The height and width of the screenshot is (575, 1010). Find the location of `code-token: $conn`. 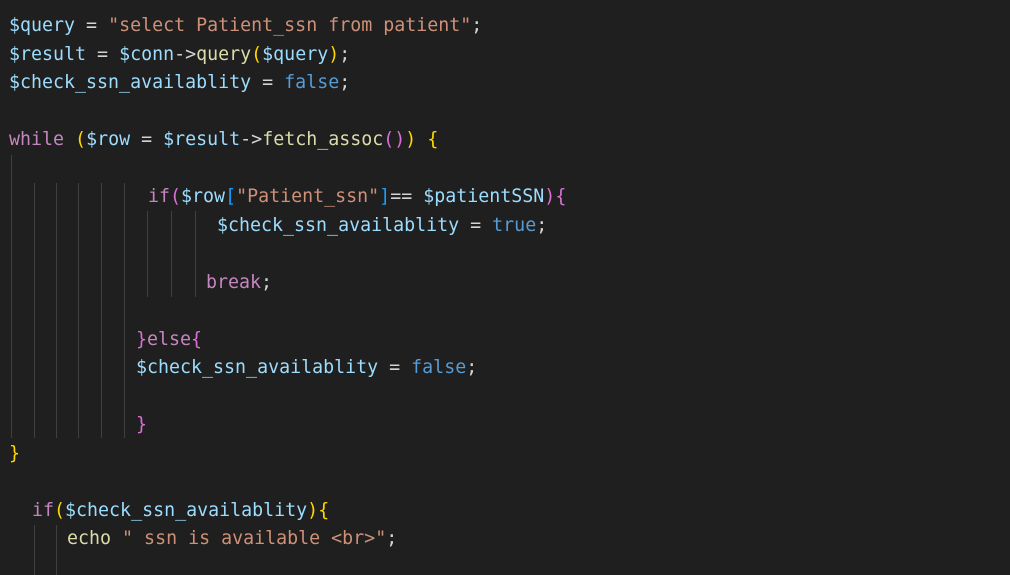

code-token: $conn is located at coordinates (147, 54).